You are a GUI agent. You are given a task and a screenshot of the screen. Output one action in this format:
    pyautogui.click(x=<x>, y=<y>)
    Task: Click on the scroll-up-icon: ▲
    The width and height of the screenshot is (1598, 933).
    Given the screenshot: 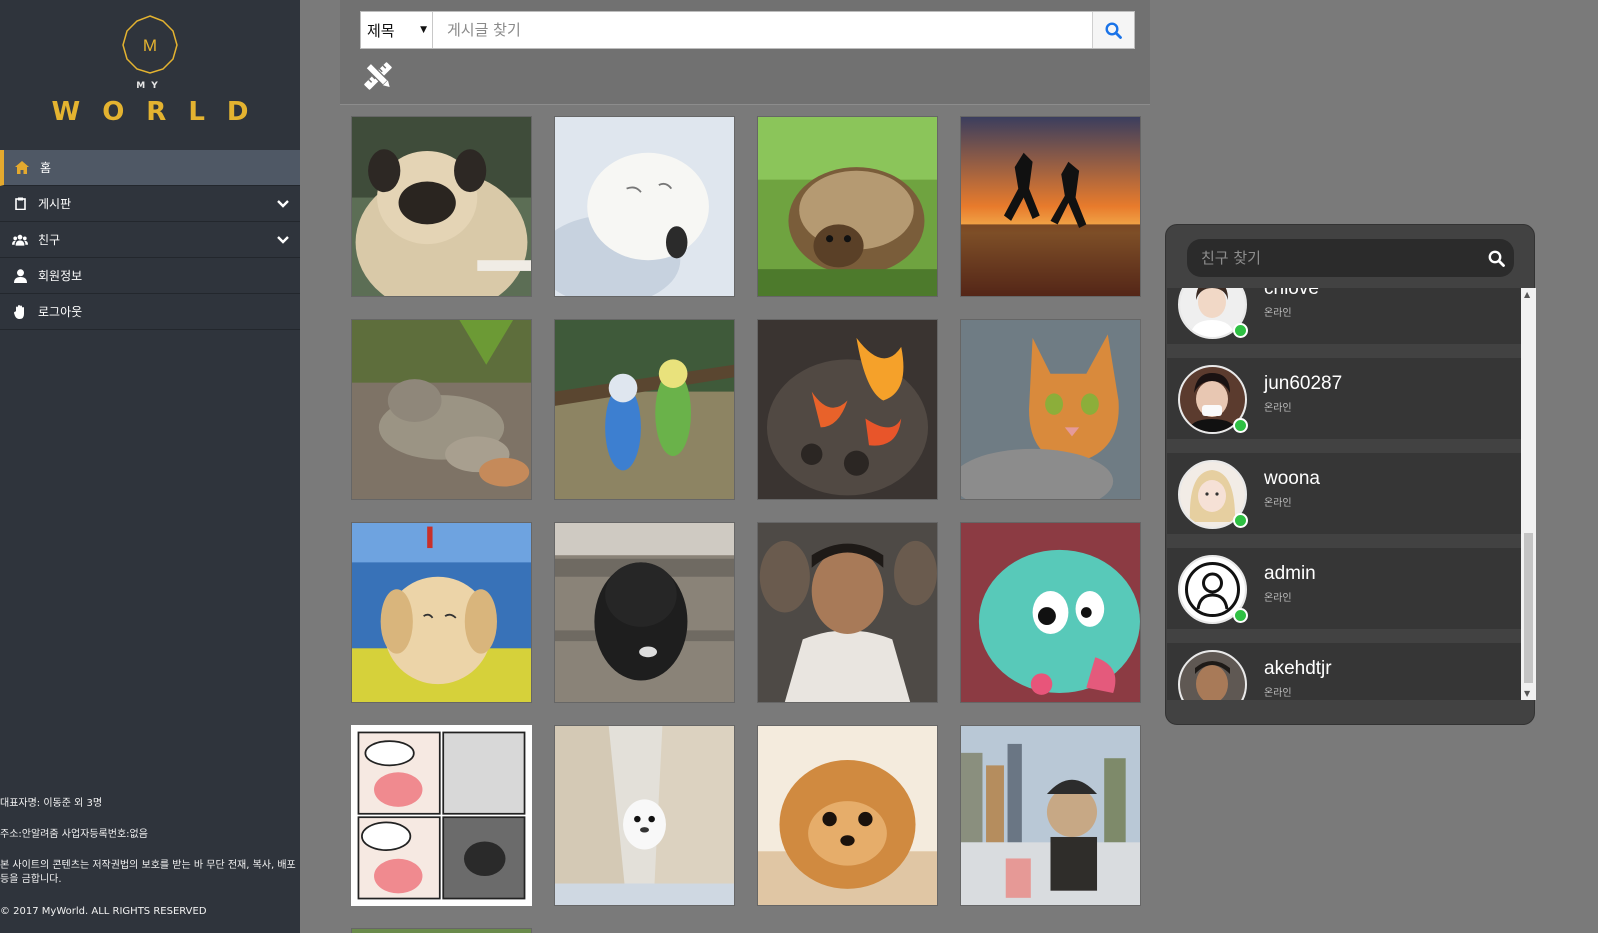 What is the action you would take?
    pyautogui.click(x=1527, y=294)
    